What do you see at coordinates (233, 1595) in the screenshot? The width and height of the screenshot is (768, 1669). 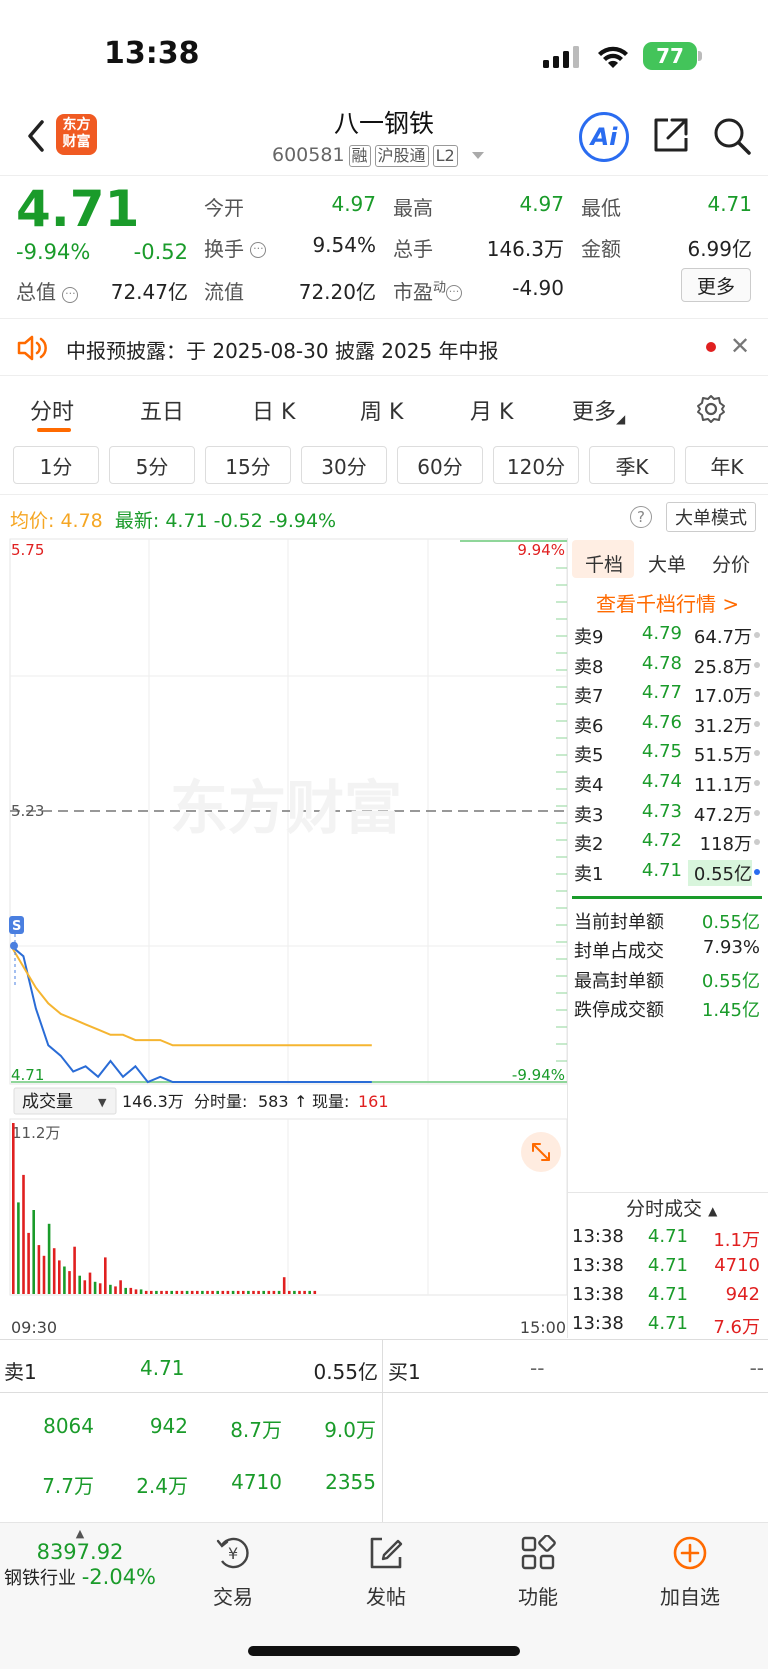 I see `nav-trade: 交易` at bounding box center [233, 1595].